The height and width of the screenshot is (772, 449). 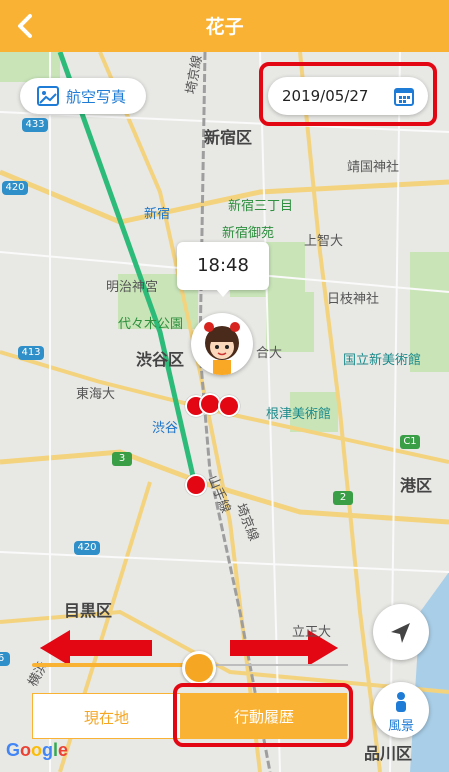 I want to click on map-label: 新宿, so click(x=157, y=214).